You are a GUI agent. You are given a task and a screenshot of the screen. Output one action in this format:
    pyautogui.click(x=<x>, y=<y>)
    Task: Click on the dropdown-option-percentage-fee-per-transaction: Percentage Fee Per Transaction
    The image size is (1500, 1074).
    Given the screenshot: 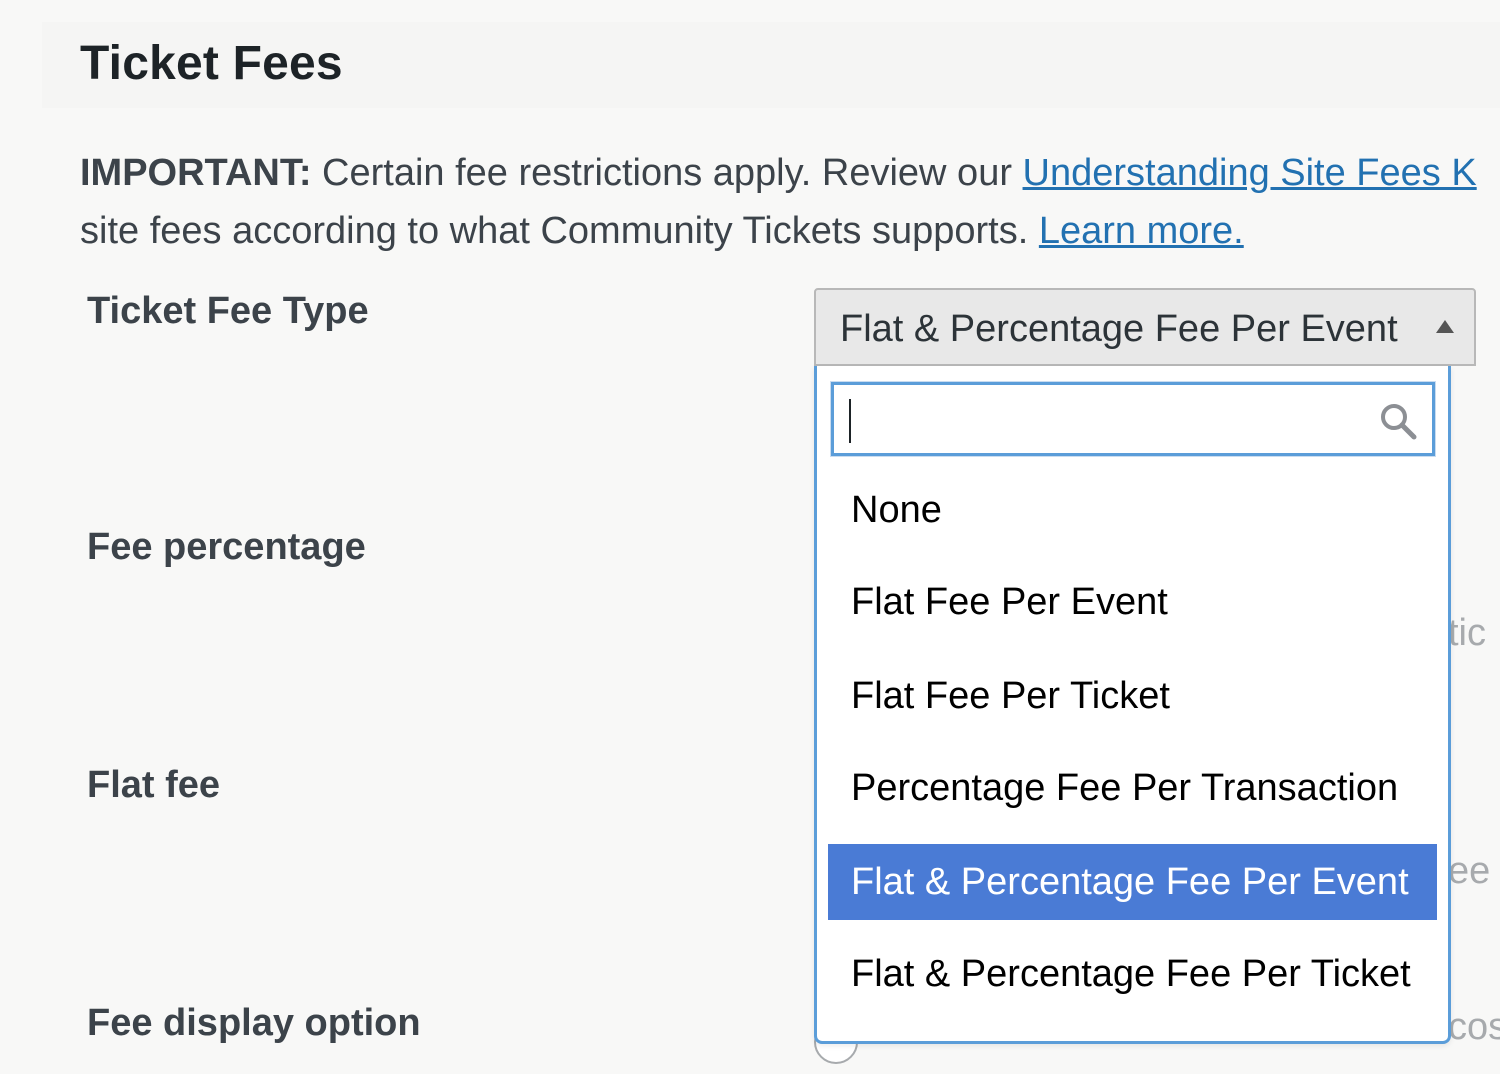 What is the action you would take?
    pyautogui.click(x=1132, y=788)
    